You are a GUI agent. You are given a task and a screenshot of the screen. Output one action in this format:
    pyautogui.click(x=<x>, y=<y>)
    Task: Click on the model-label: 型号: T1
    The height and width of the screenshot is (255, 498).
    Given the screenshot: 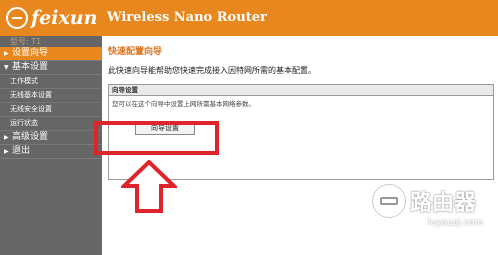 What is the action you would take?
    pyautogui.click(x=26, y=41)
    